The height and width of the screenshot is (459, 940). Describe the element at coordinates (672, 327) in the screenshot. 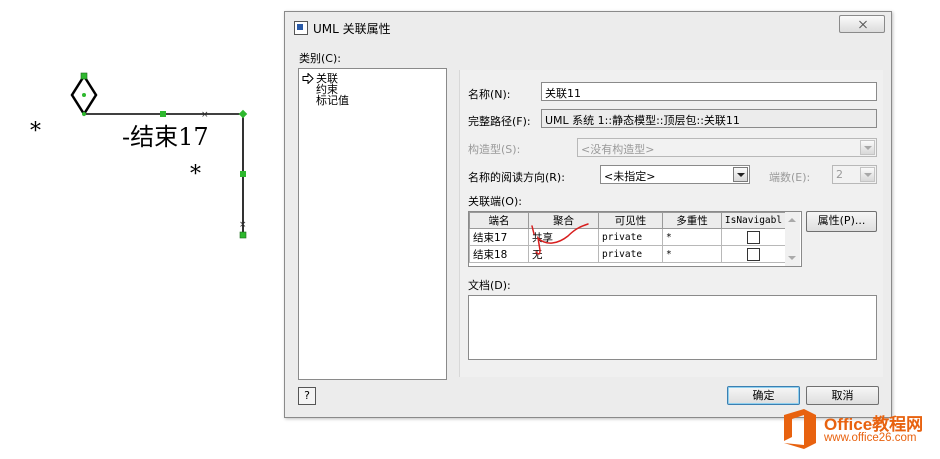

I see `documentation-textarea` at that location.